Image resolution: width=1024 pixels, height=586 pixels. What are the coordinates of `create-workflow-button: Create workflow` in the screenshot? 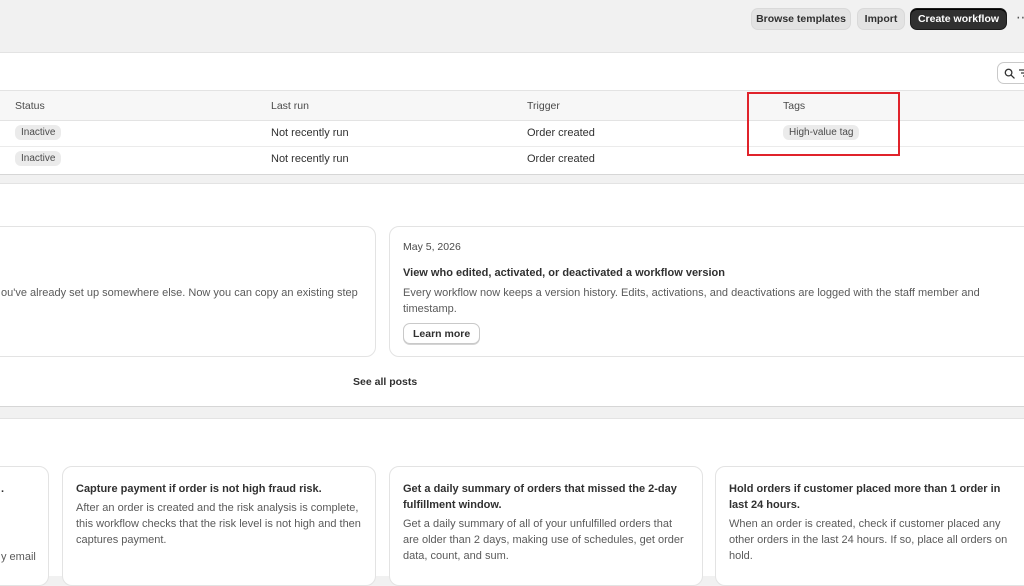 It's located at (958, 19).